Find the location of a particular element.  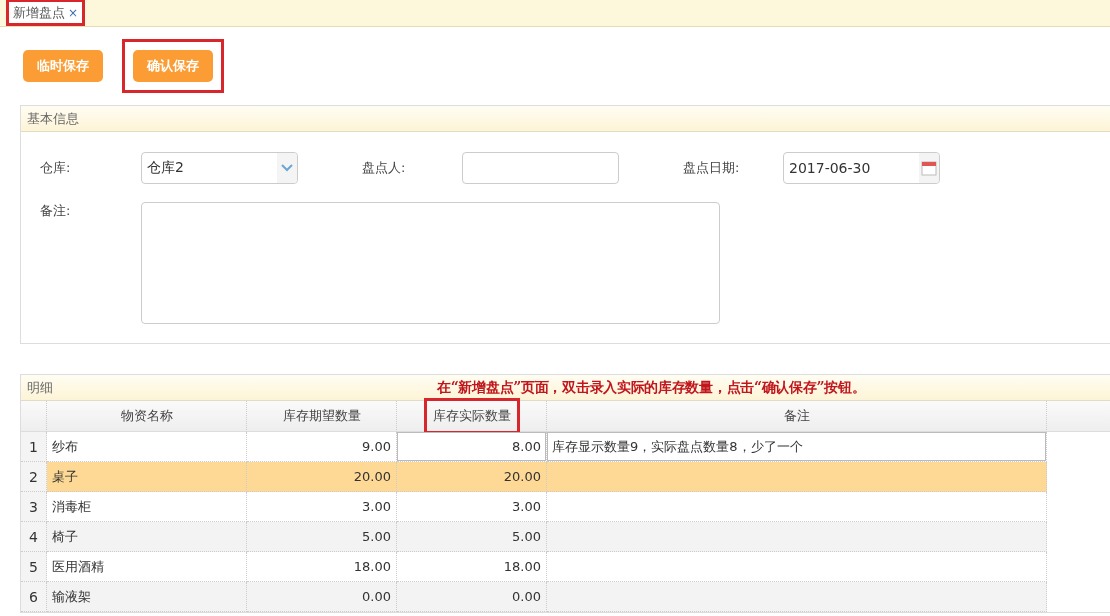

table-cell: 椅子 is located at coordinates (147, 537).